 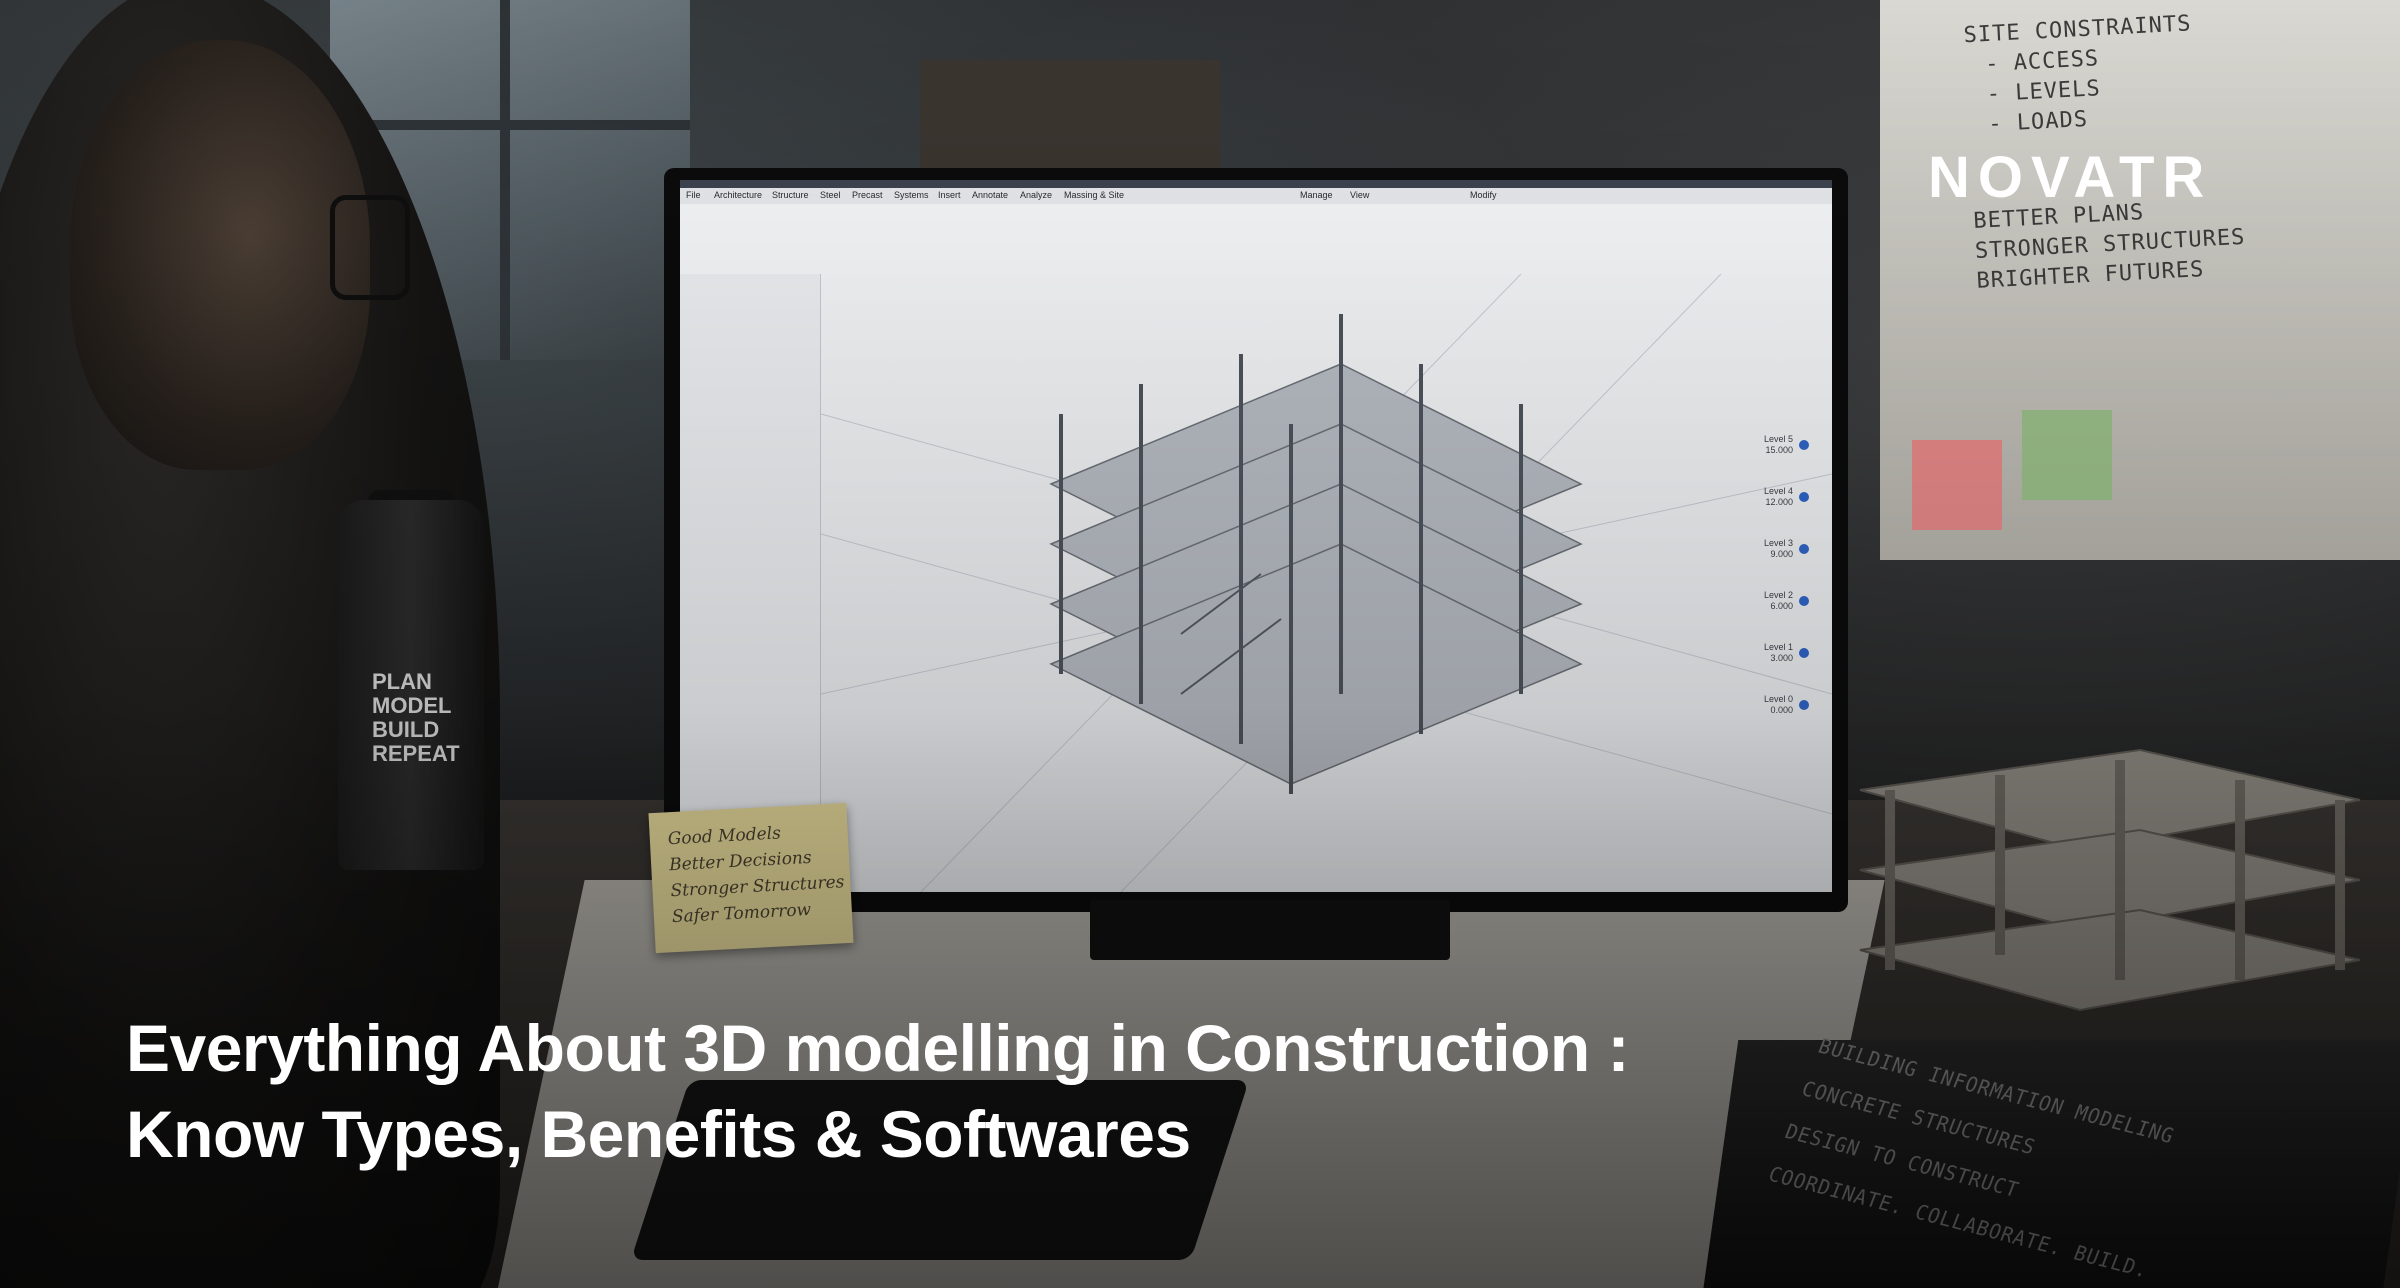 What do you see at coordinates (1778, 595) in the screenshot?
I see `level-name: Level 2` at bounding box center [1778, 595].